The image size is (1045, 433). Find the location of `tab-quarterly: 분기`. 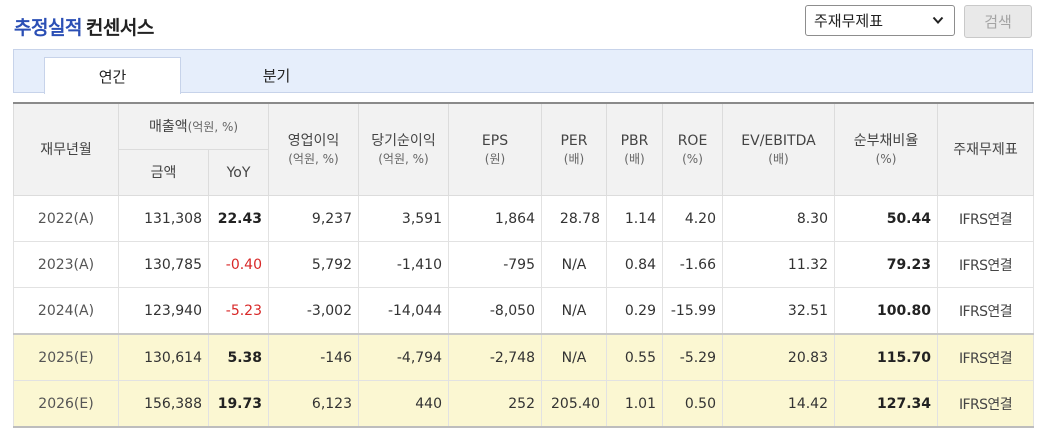

tab-quarterly: 분기 is located at coordinates (276, 75).